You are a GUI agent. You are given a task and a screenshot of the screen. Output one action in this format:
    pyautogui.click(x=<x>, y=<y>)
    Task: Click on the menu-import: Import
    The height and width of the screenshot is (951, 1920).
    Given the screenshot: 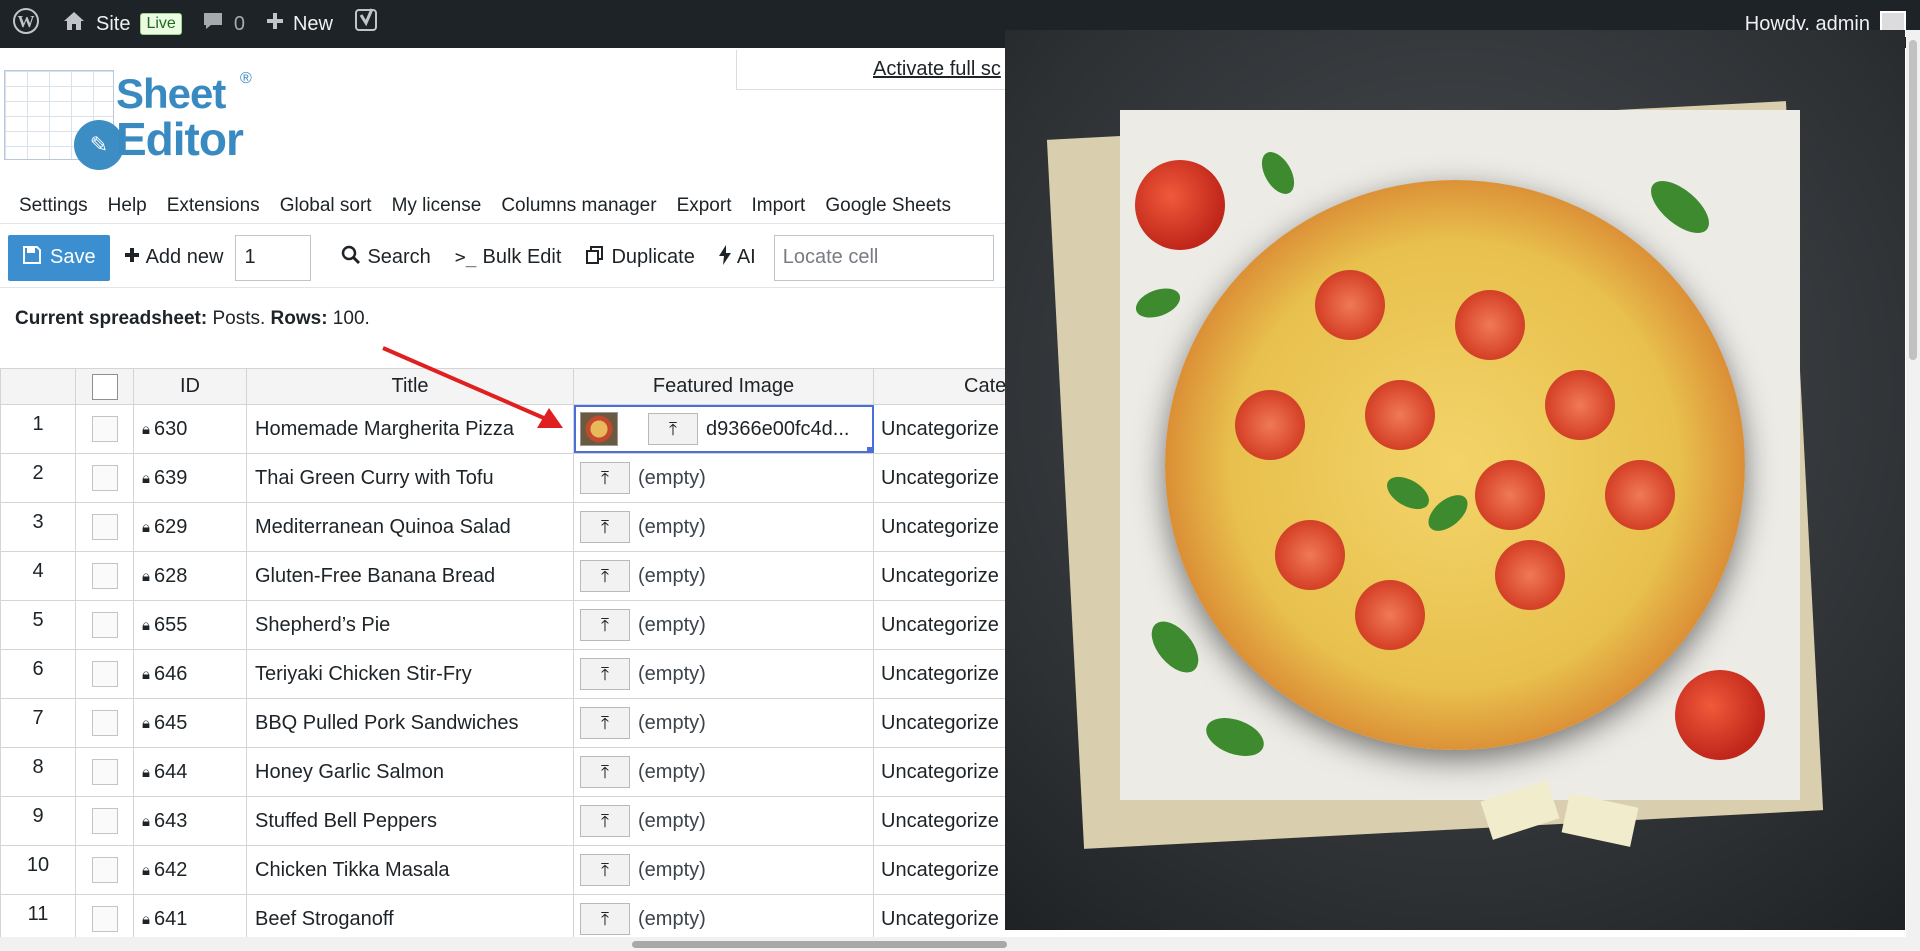 What is the action you would take?
    pyautogui.click(x=778, y=206)
    